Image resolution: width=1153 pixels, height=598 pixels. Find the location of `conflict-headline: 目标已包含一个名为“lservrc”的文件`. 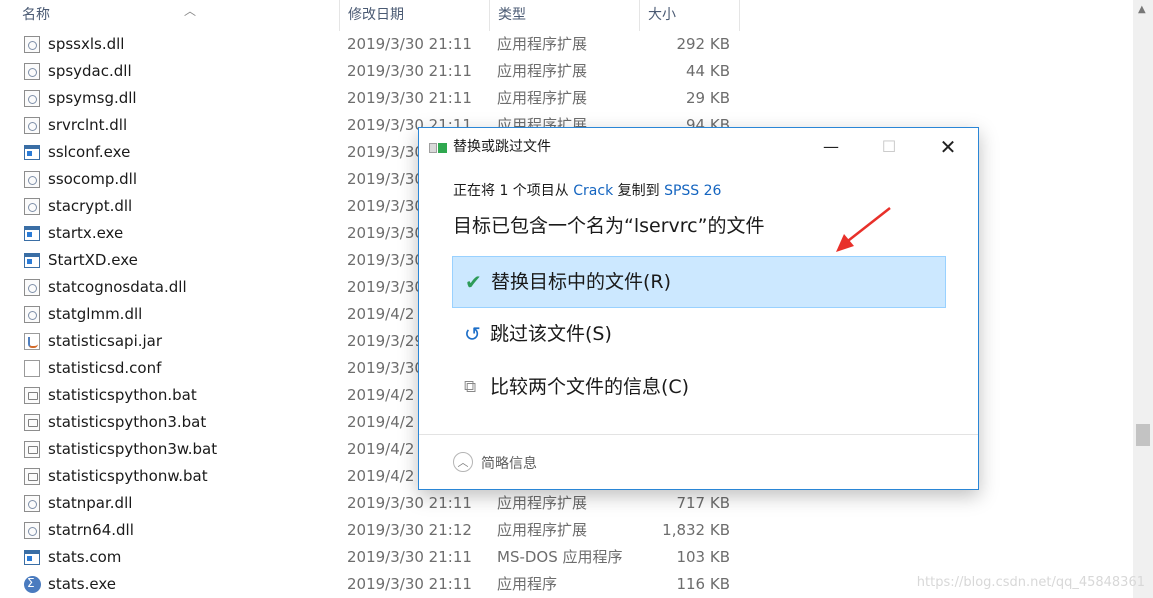

conflict-headline: 目标已包含一个名为“lservrc”的文件 is located at coordinates (609, 226).